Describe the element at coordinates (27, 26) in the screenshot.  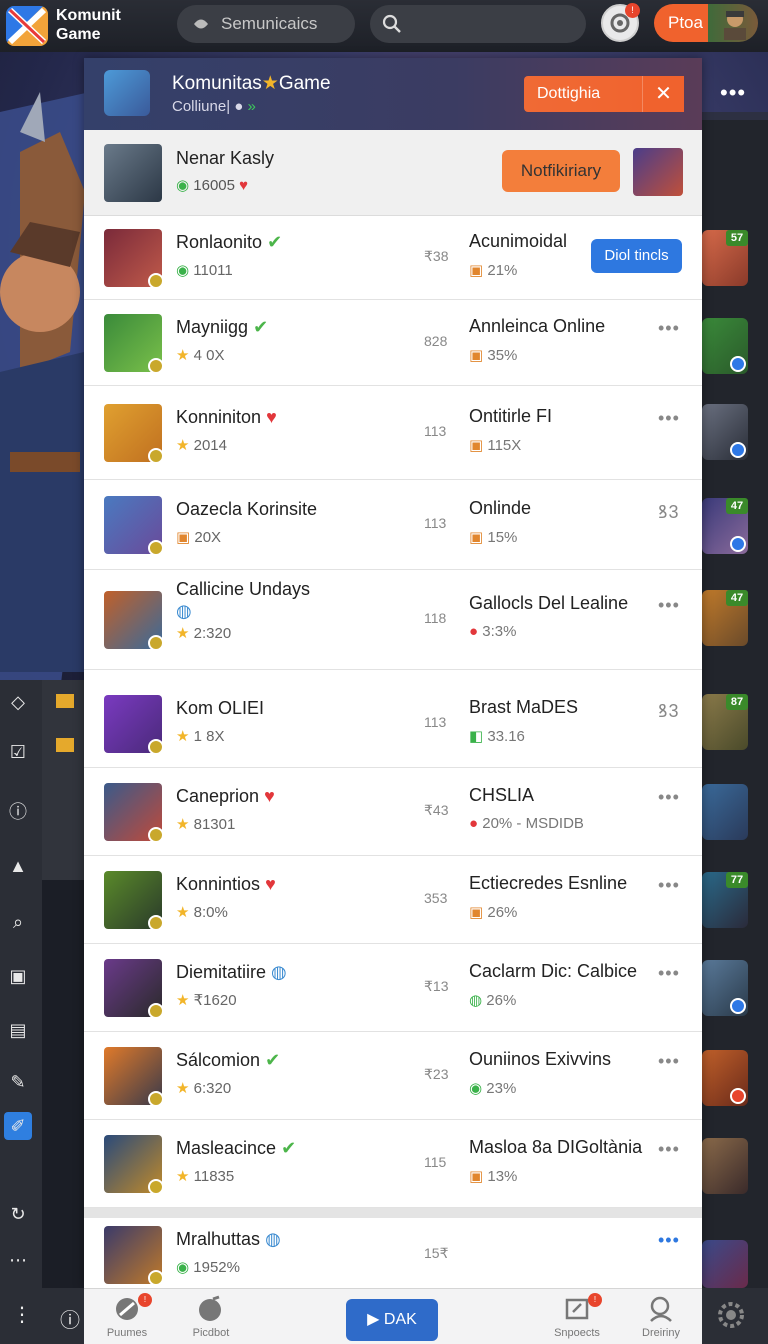
I see `app-logo-icon` at that location.